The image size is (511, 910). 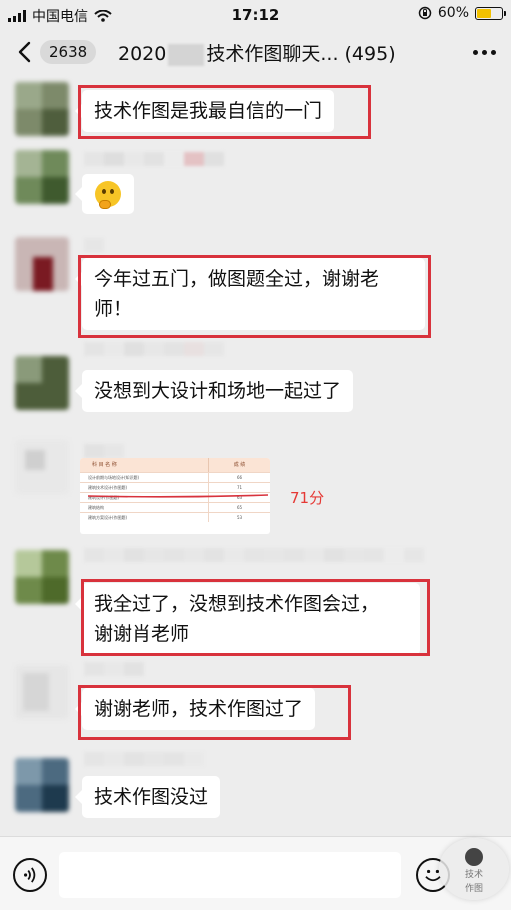 What do you see at coordinates (307, 498) in the screenshot?
I see `score-note: 71分` at bounding box center [307, 498].